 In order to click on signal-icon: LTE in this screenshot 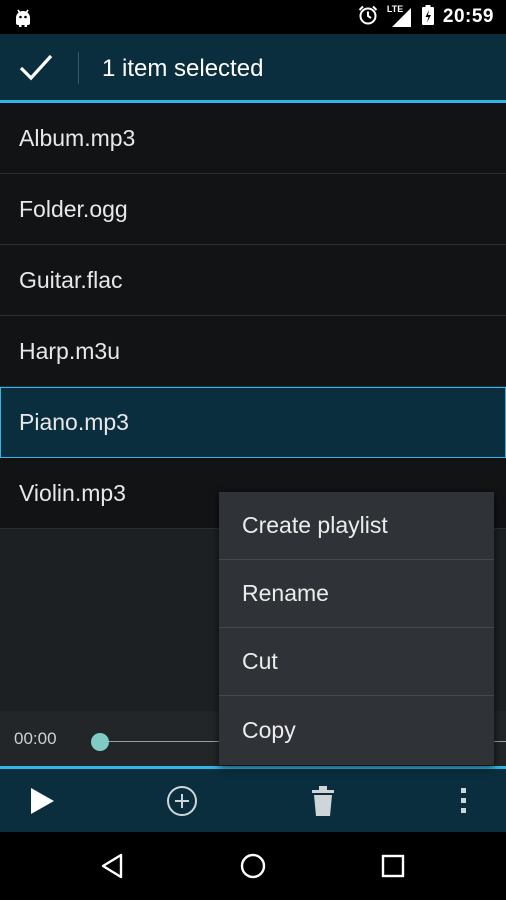, I will do `click(399, 16)`.